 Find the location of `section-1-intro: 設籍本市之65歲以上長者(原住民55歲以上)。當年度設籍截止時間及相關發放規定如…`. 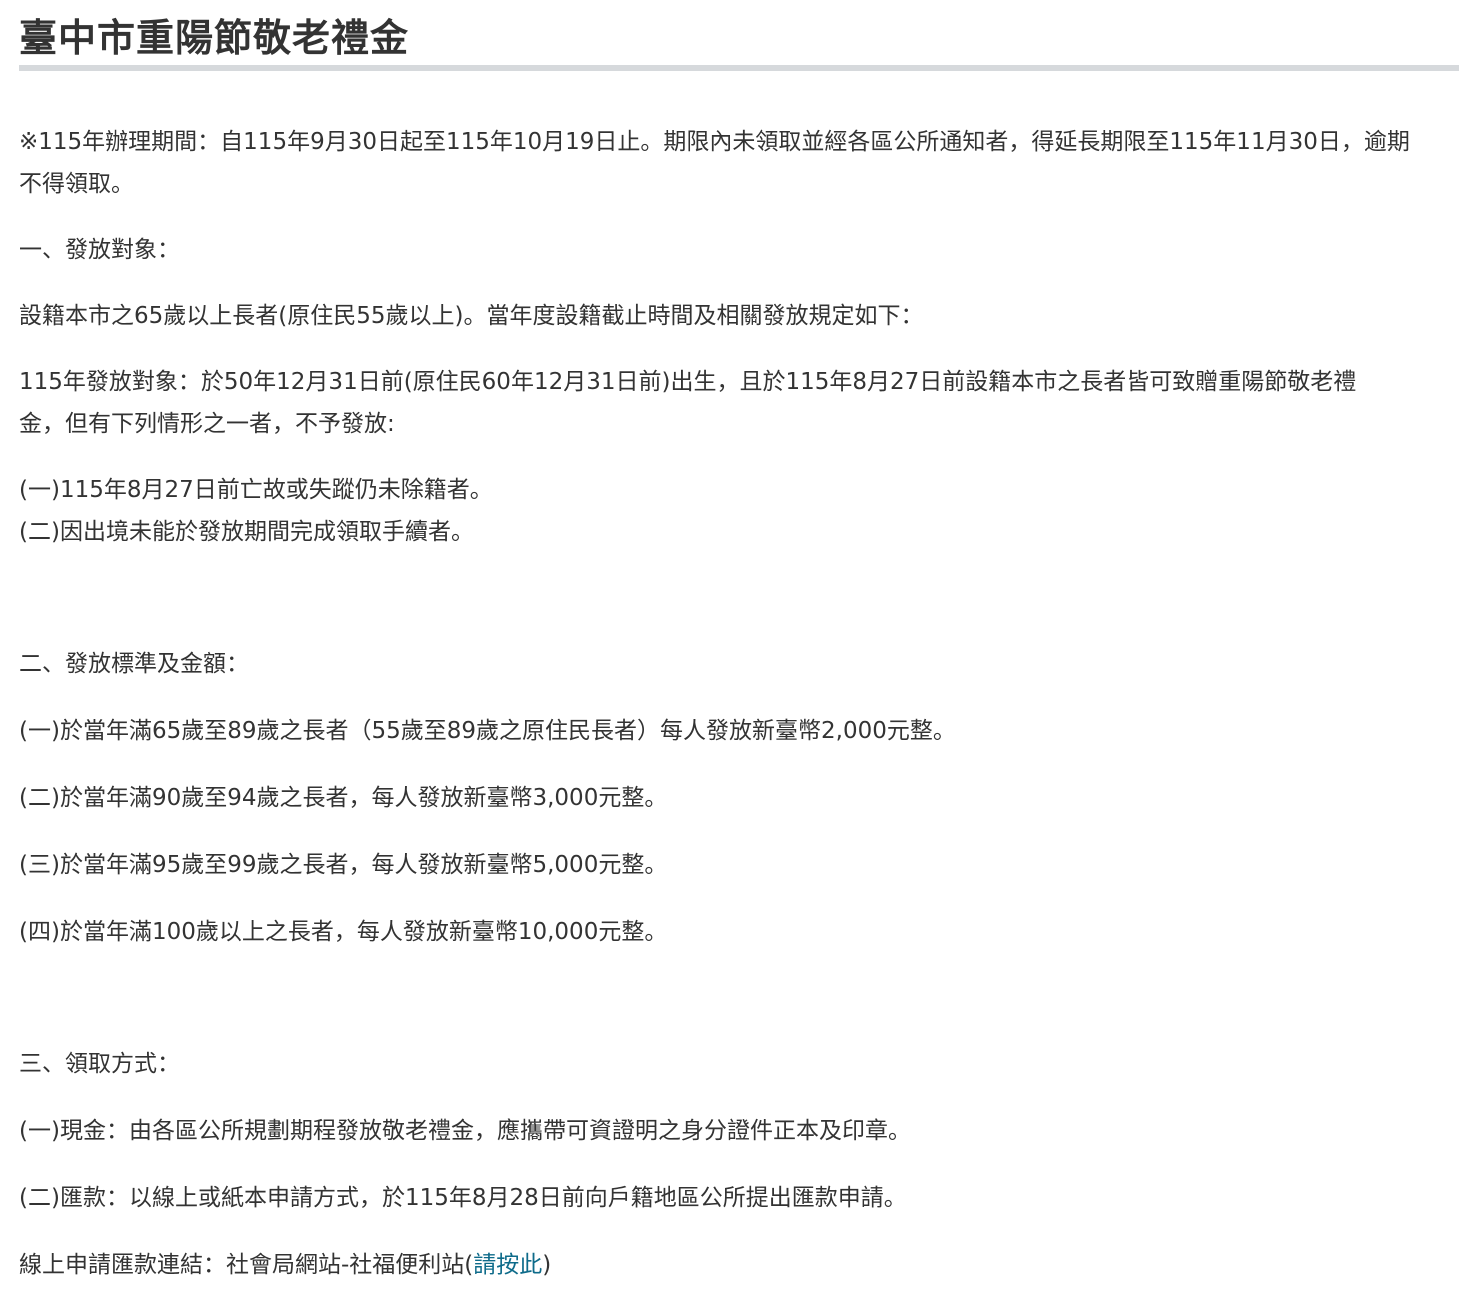

section-1-intro: 設籍本市之65歲以上長者(原住民55歲以上)。當年度設籍截止時間及相關發放規定如… is located at coordinates (471, 316).